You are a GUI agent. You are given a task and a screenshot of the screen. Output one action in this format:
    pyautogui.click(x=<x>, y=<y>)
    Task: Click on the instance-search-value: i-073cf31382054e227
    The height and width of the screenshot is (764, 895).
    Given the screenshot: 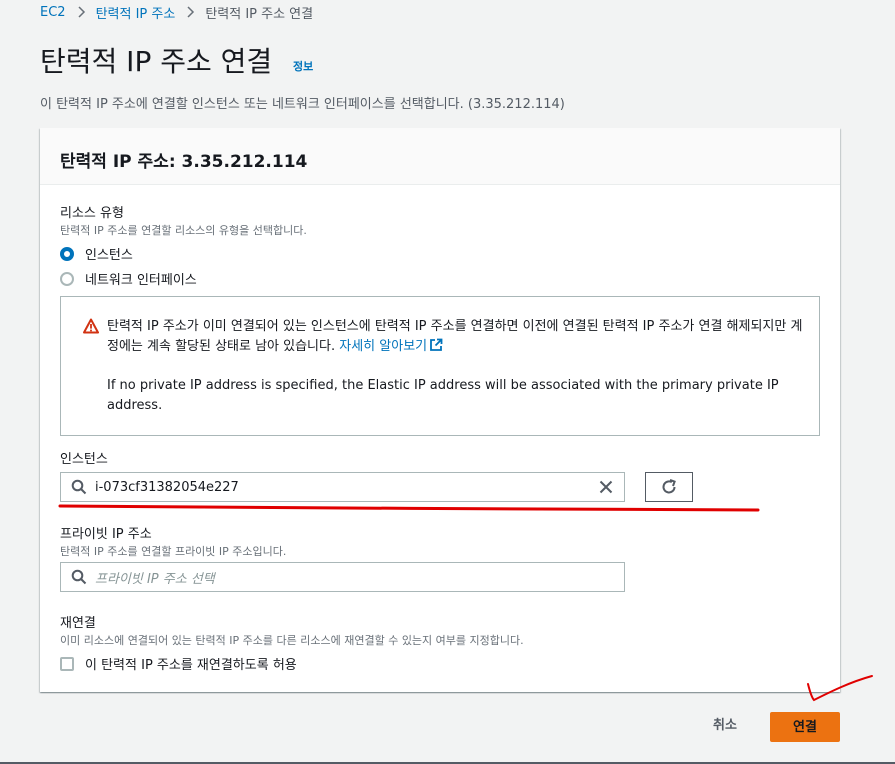 What is the action you would take?
    pyautogui.click(x=167, y=487)
    